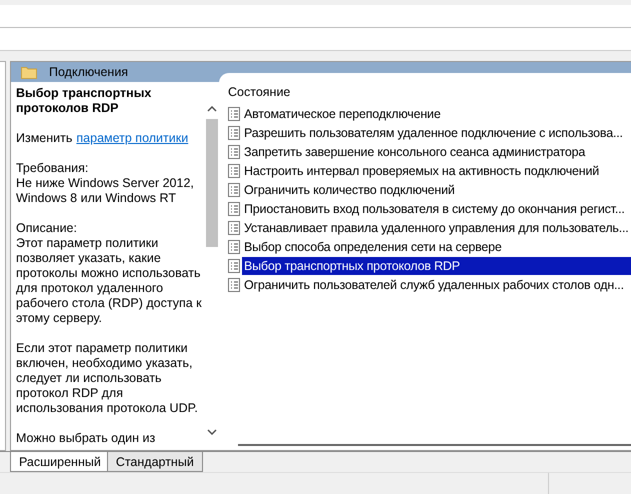 The width and height of the screenshot is (631, 494). I want to click on edit-label: Изменить, so click(44, 138).